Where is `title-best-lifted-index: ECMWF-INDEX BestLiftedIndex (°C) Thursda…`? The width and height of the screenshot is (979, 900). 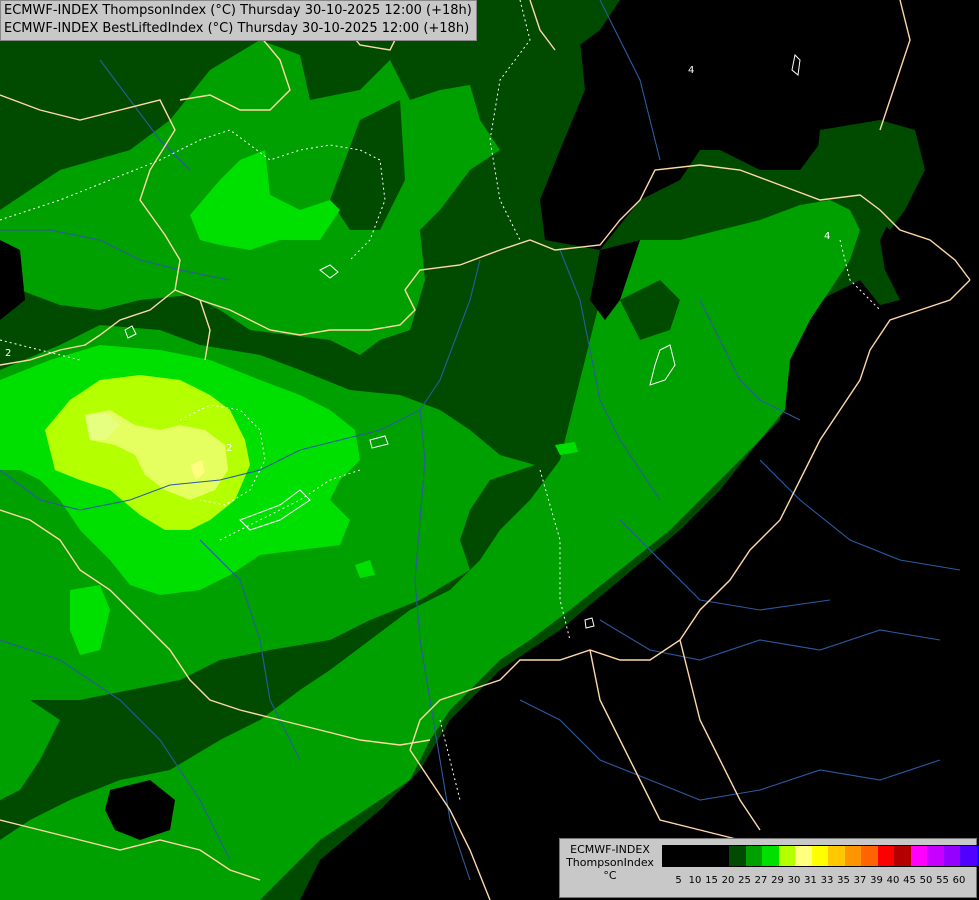 title-best-lifted-index: ECMWF-INDEX BestLiftedIndex (°C) Thursda… is located at coordinates (237, 28).